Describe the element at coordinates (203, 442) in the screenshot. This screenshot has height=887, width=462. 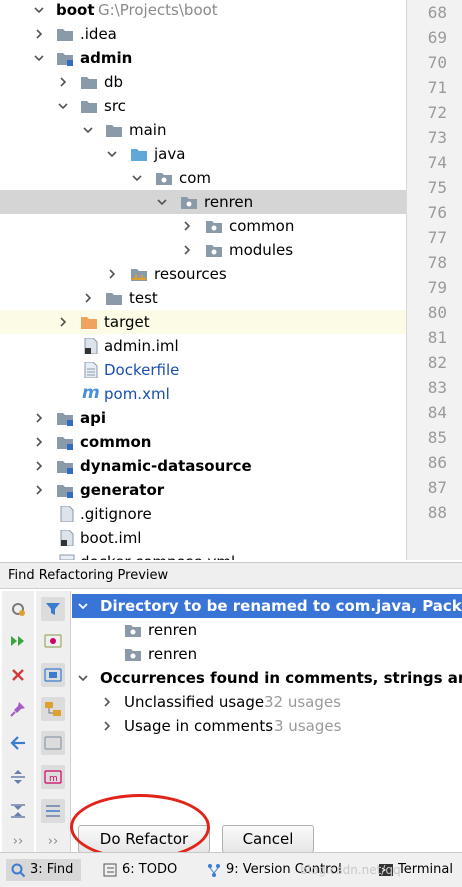
I see `tree-row-common-module: common` at that location.